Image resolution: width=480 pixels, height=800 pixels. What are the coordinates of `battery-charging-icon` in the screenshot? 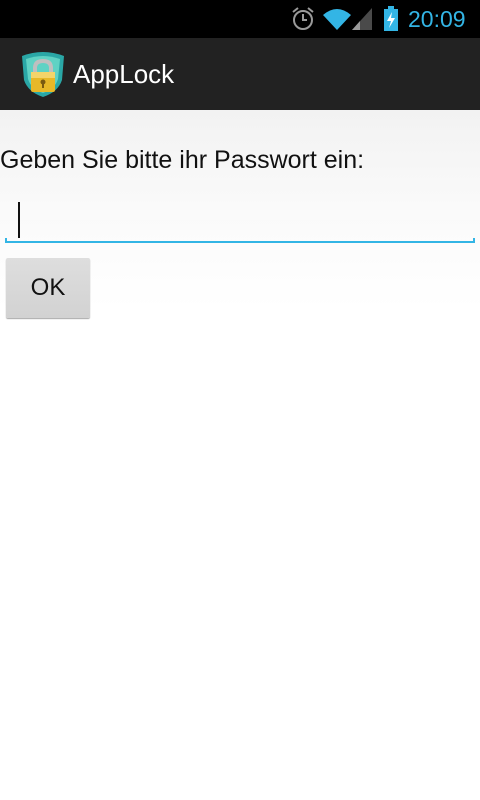 It's located at (391, 18).